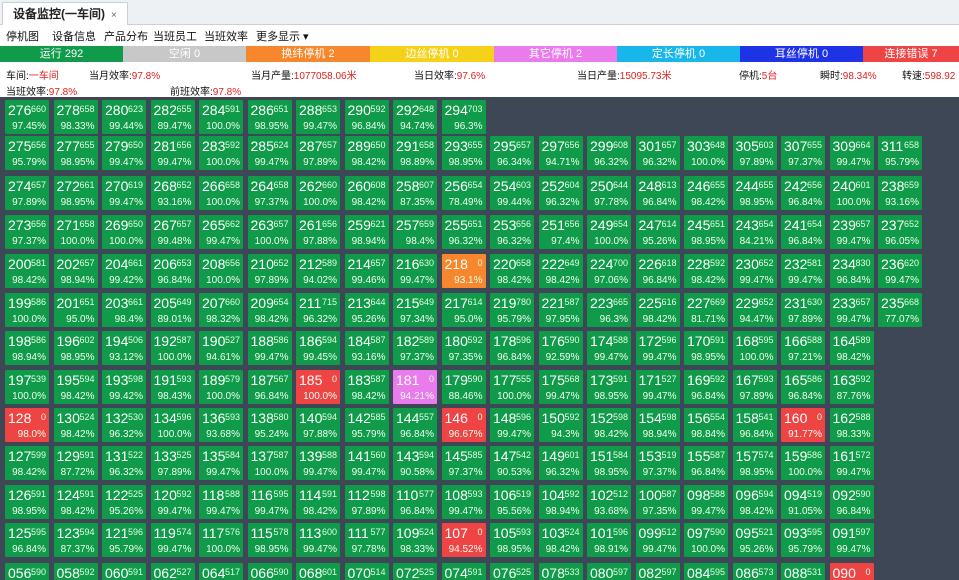 This screenshot has height=580, width=959. What do you see at coordinates (75, 502) in the screenshot?
I see `machine-cell: 124 591 98.42%` at bounding box center [75, 502].